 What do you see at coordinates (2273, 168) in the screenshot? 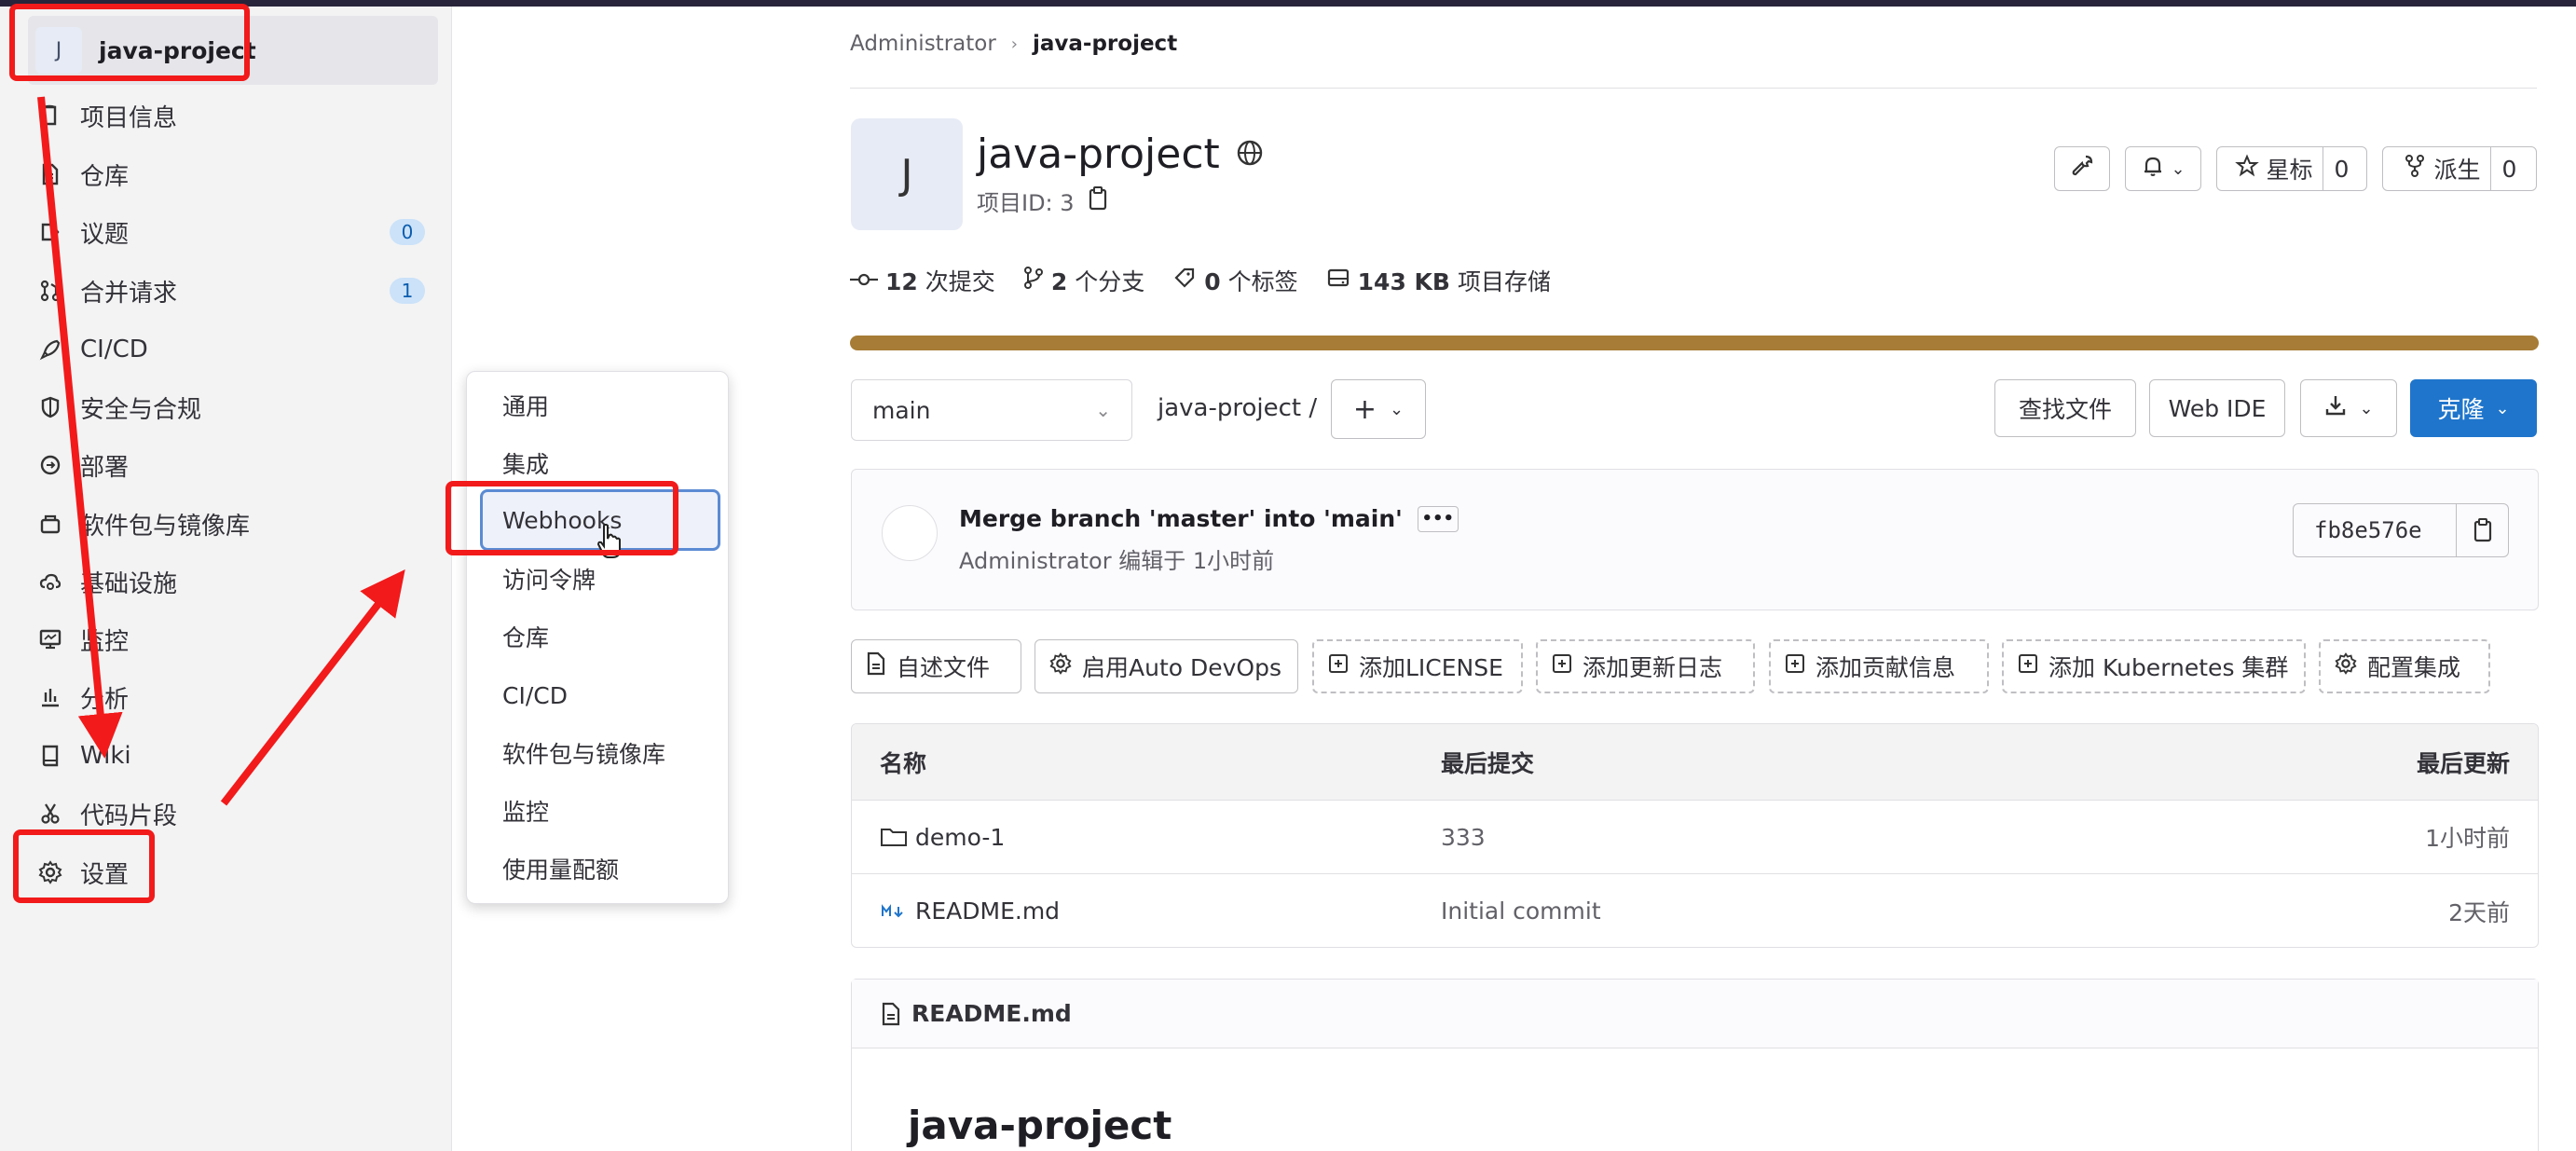
I see `star-button-main: 星标` at bounding box center [2273, 168].